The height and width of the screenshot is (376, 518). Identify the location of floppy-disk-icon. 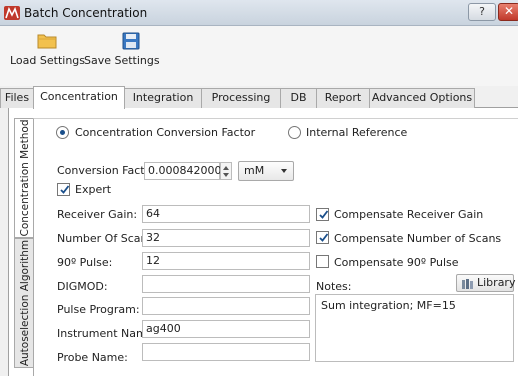
(131, 41).